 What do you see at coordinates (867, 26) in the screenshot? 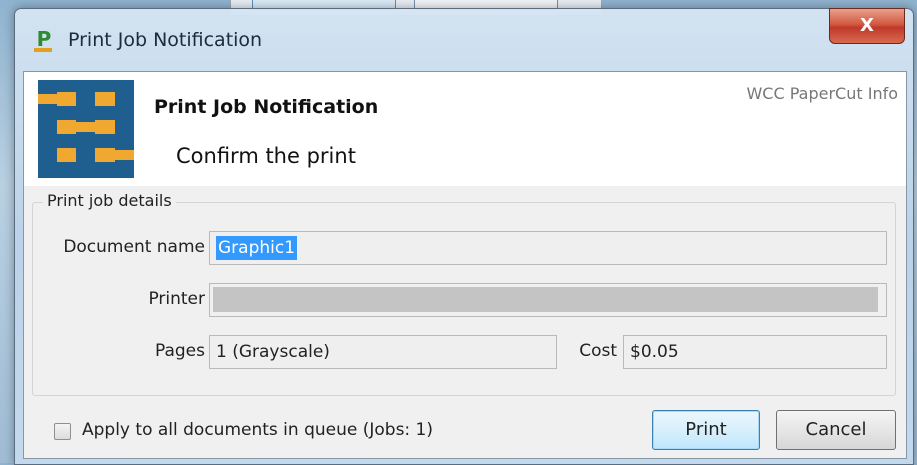
I see `close-button: X` at bounding box center [867, 26].